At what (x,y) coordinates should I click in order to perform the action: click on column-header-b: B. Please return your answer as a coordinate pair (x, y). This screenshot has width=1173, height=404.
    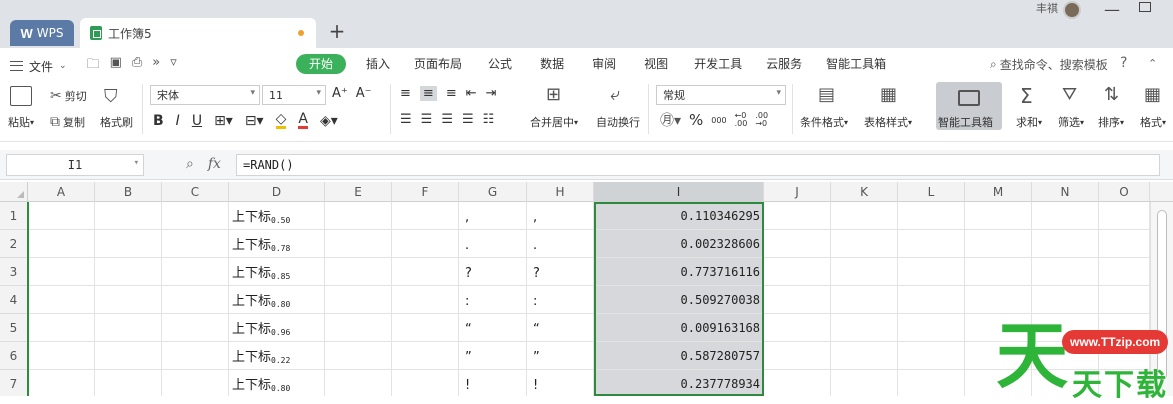
    Looking at the image, I should click on (128, 192).